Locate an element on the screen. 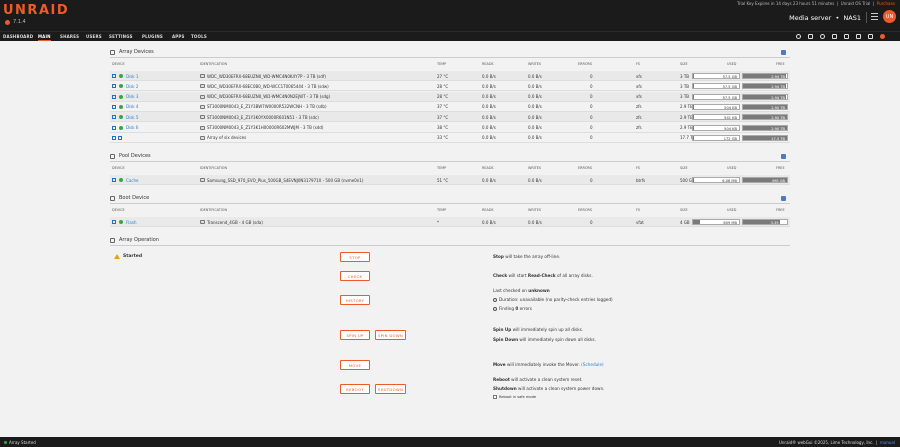 This screenshot has width=900, height=447. alert-icon is located at coordinates (882, 36).